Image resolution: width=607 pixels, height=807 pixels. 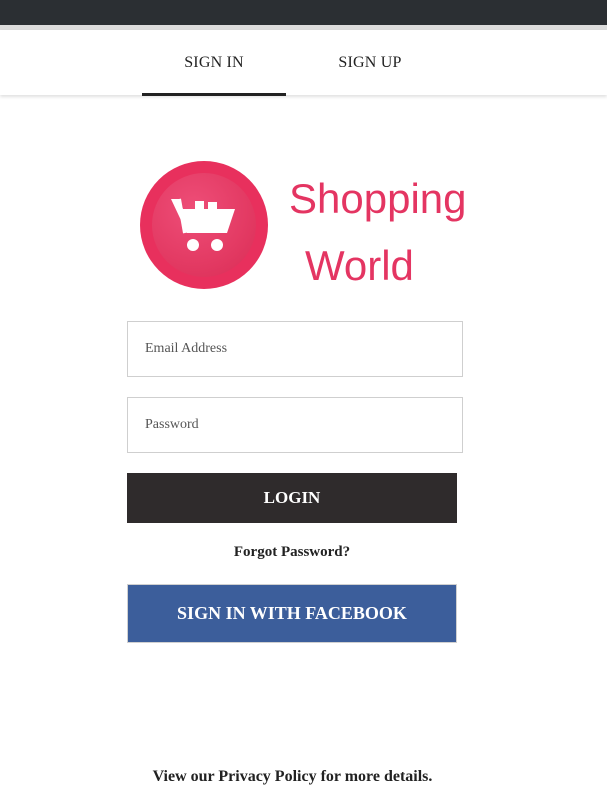 I want to click on email-field, so click(x=295, y=349).